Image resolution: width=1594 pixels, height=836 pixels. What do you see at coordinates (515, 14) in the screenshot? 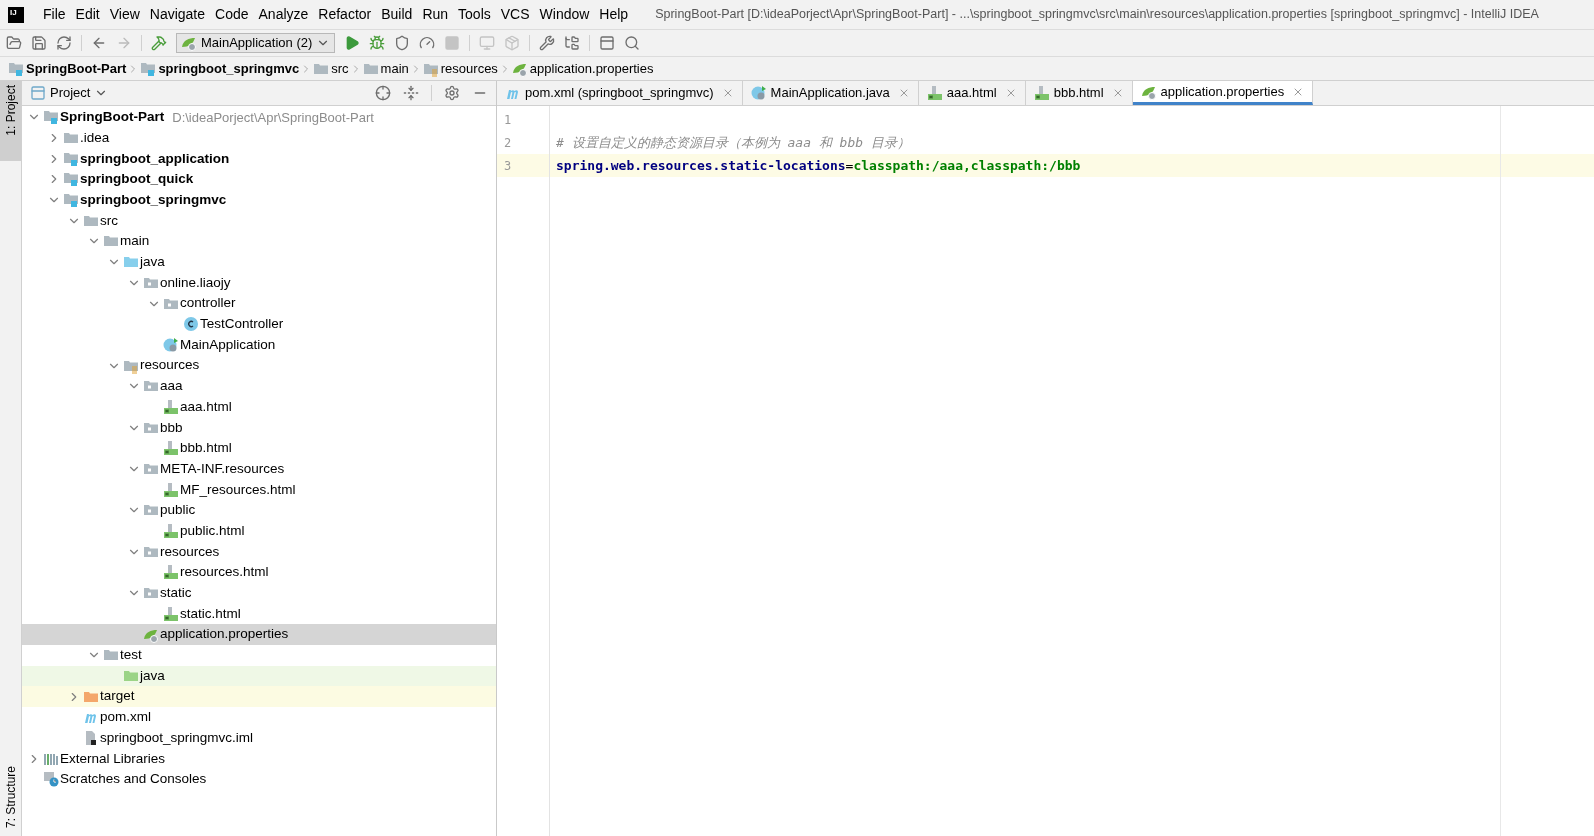
I see `menu-item: VCS` at bounding box center [515, 14].